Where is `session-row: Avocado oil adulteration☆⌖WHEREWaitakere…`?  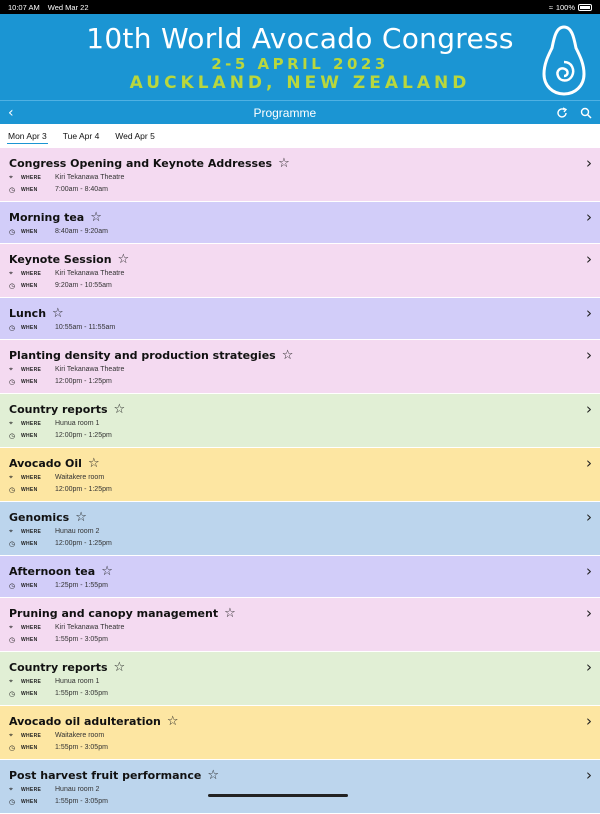 session-row: Avocado oil adulteration☆⌖WHEREWaitakere… is located at coordinates (300, 733).